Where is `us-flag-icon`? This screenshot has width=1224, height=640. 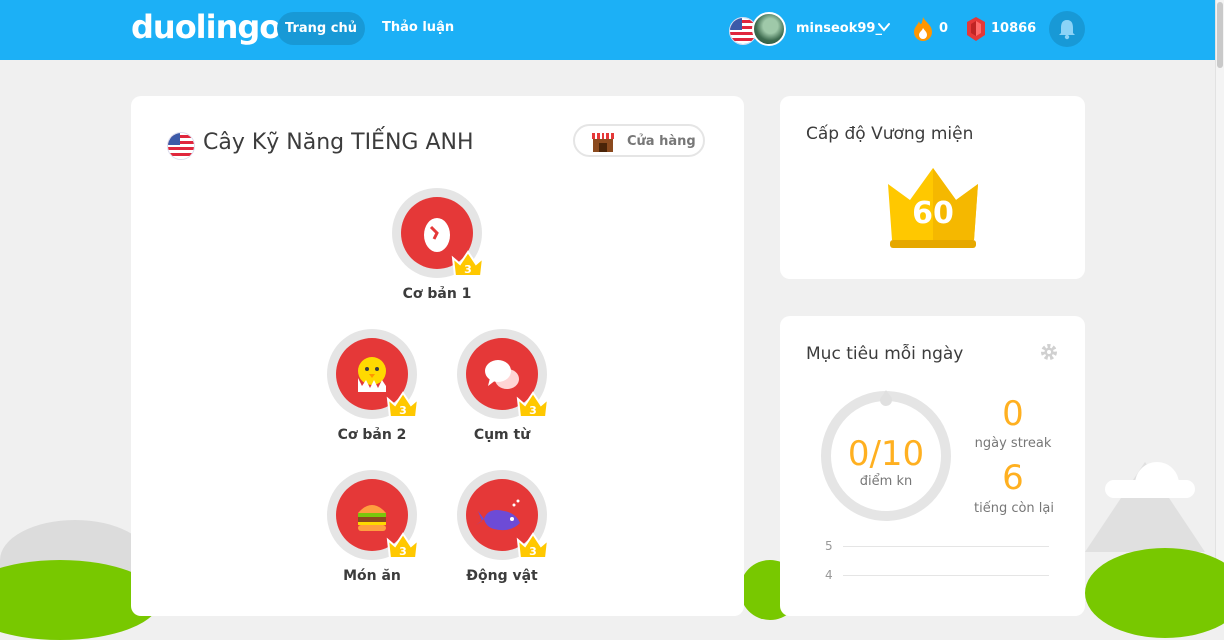
us-flag-icon is located at coordinates (181, 146).